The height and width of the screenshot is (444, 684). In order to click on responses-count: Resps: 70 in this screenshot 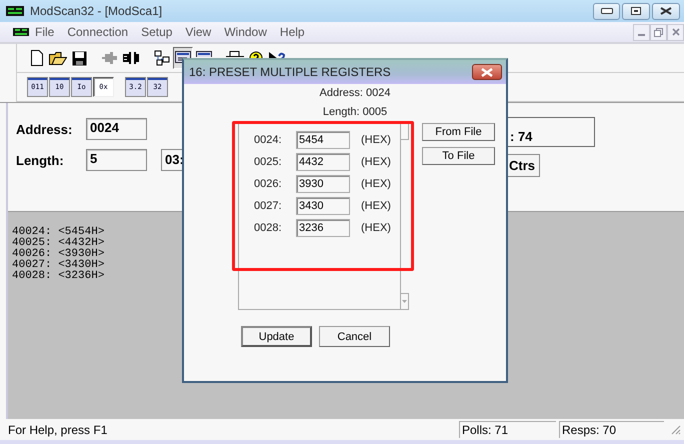, I will do `click(611, 429)`.